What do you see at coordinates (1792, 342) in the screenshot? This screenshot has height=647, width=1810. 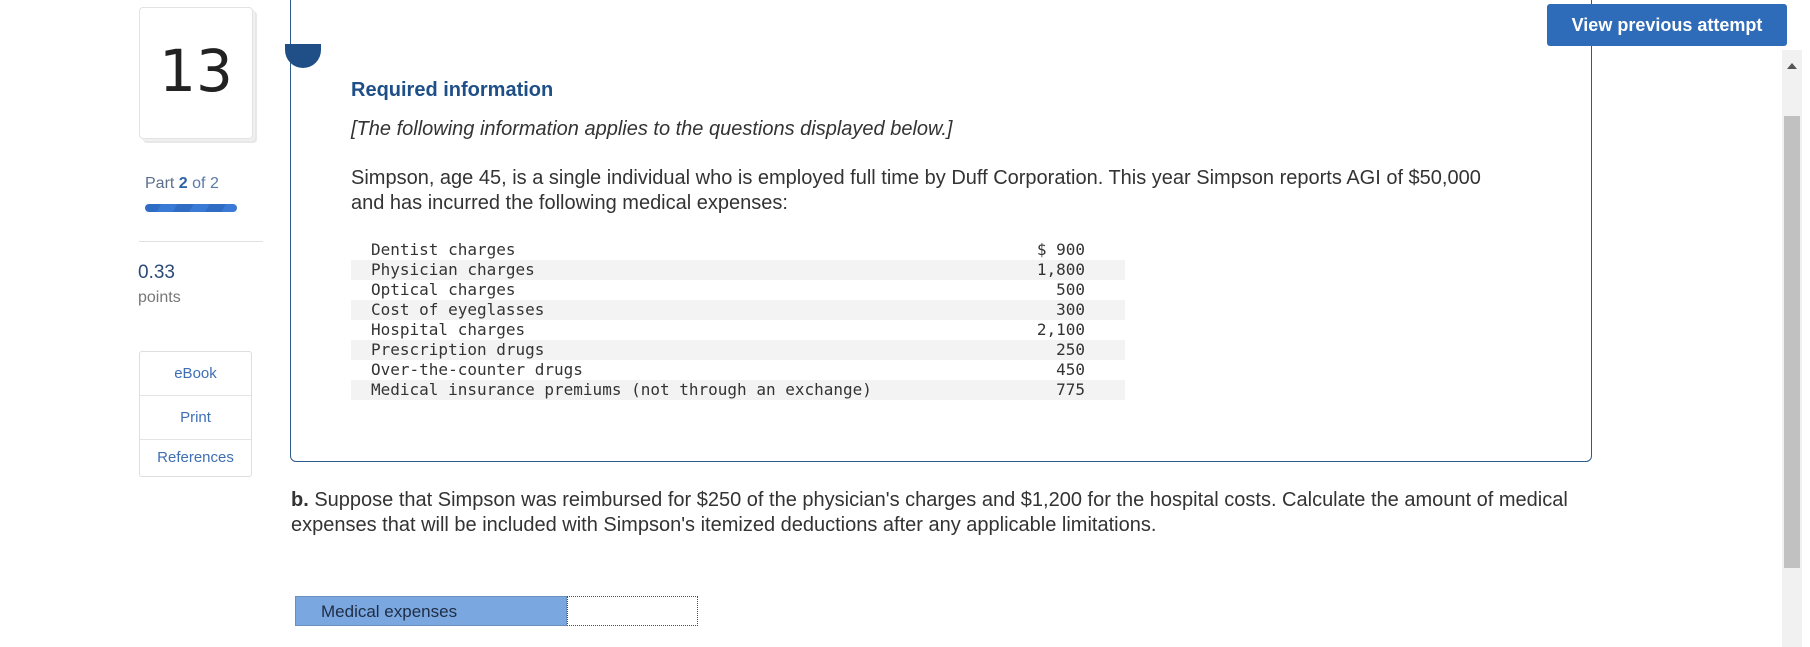 I see `scrollbar-thumb` at bounding box center [1792, 342].